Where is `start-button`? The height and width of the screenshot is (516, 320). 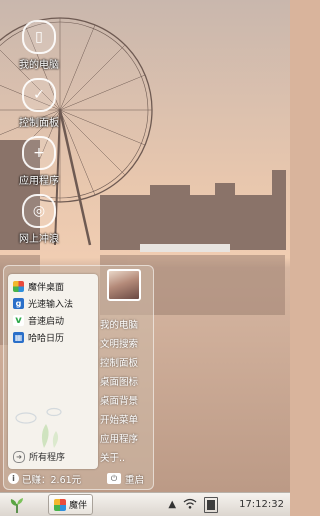
start-button is located at coordinates (17, 504).